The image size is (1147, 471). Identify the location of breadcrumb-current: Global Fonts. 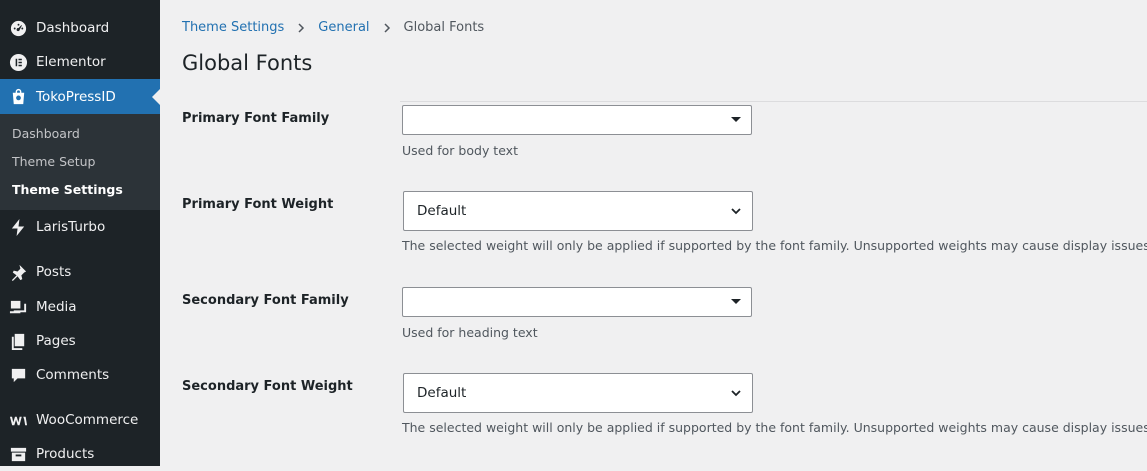
(444, 27).